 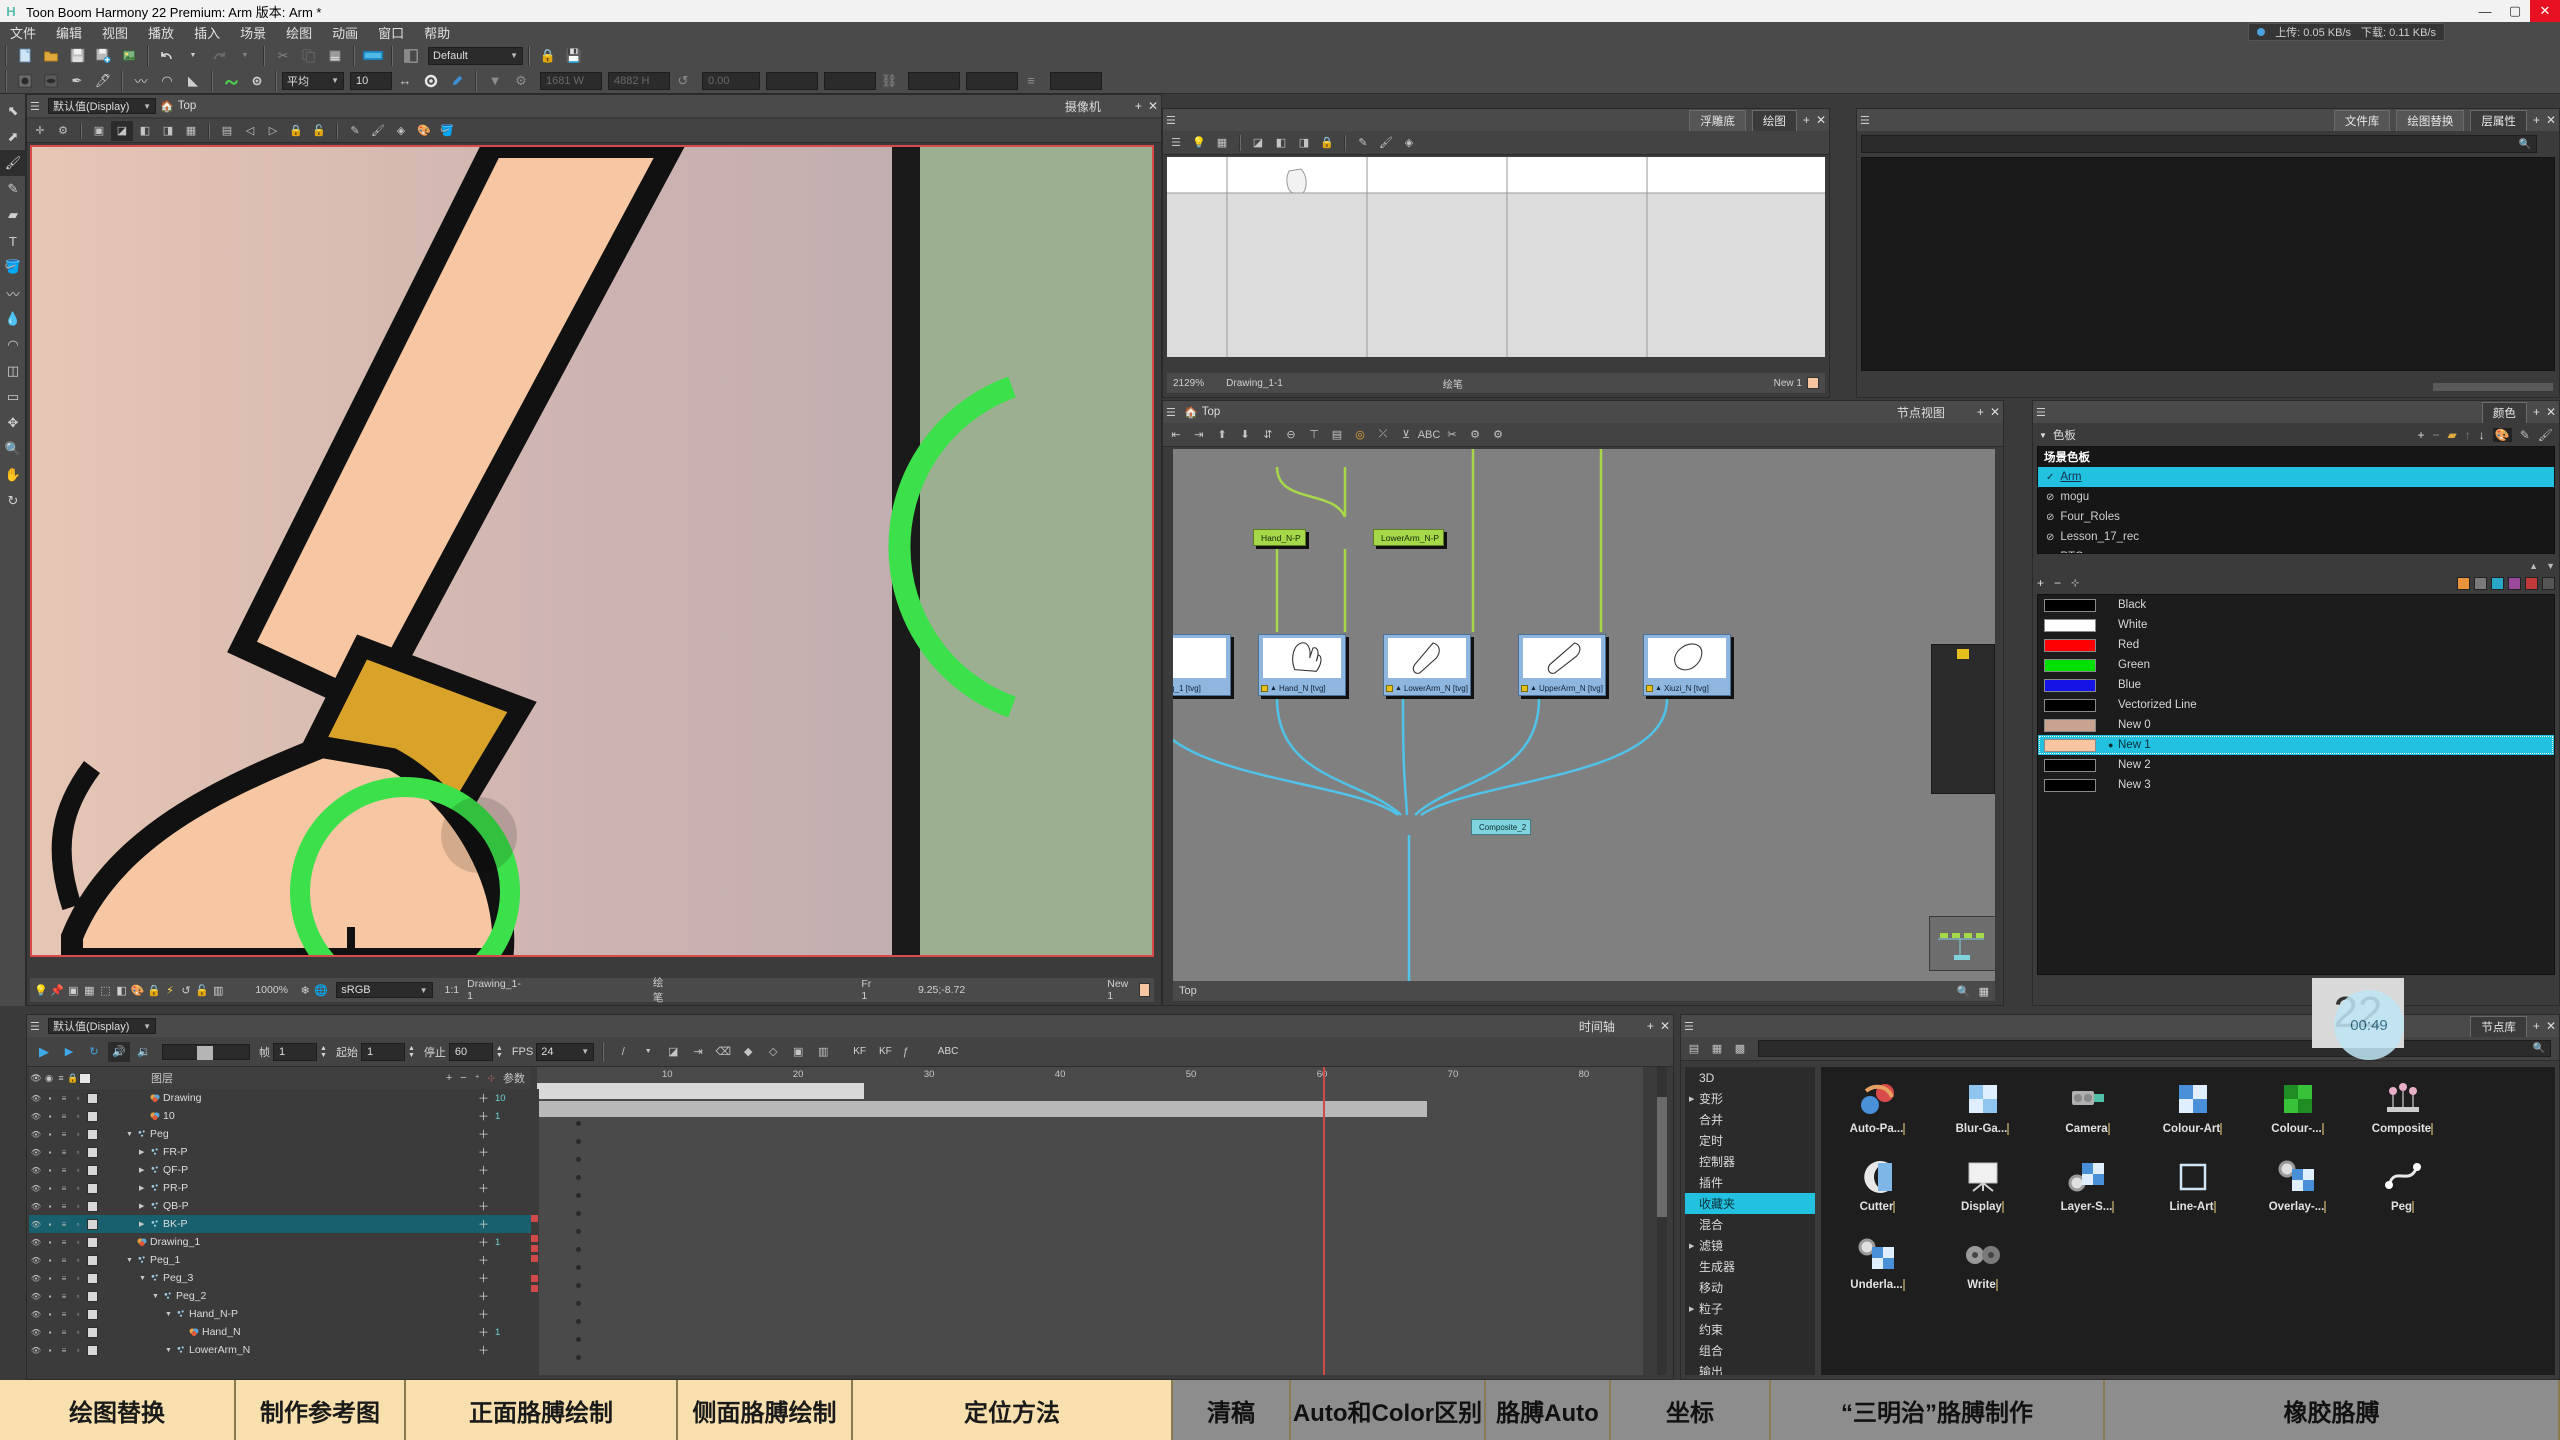 I want to click on align-left-icon: ⇤, so click(x=1176, y=435).